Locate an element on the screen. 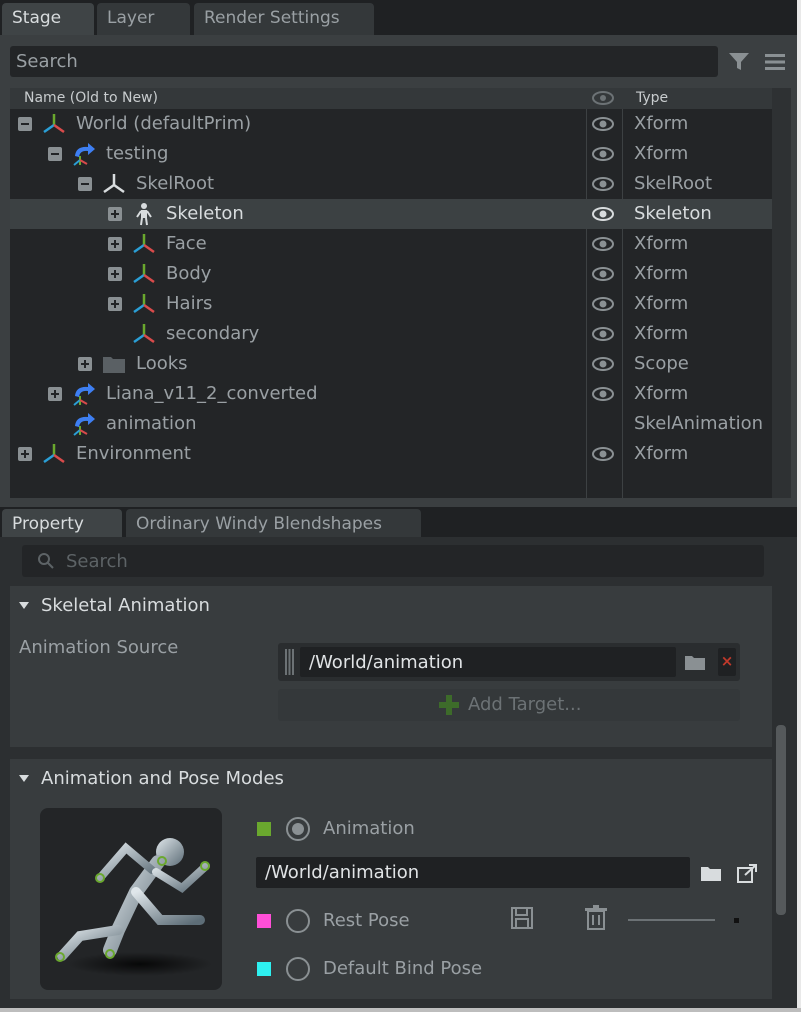 The image size is (801, 1012). tab-render-settings: Render Settings is located at coordinates (284, 19).